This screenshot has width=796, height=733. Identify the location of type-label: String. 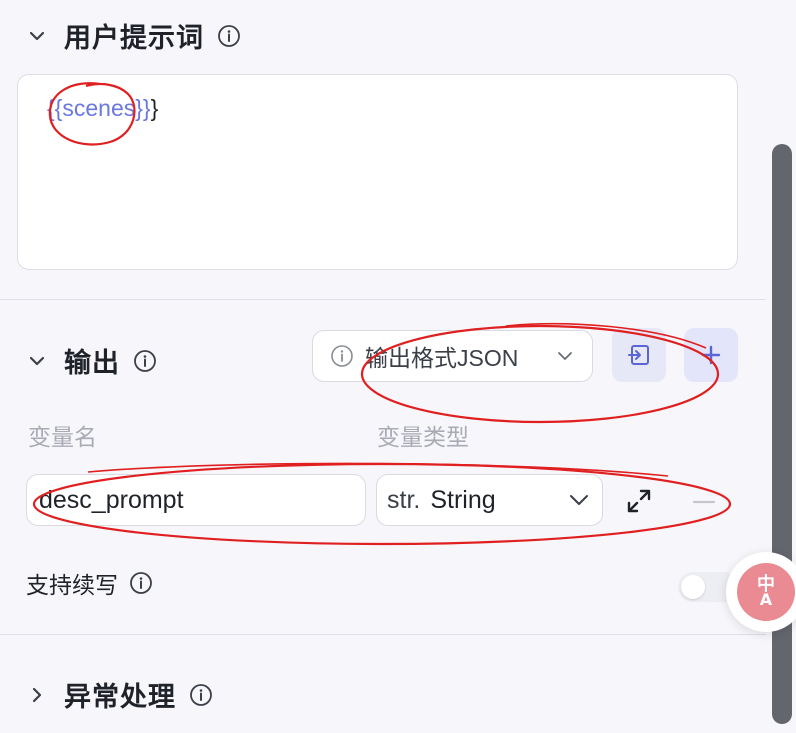
(463, 499).